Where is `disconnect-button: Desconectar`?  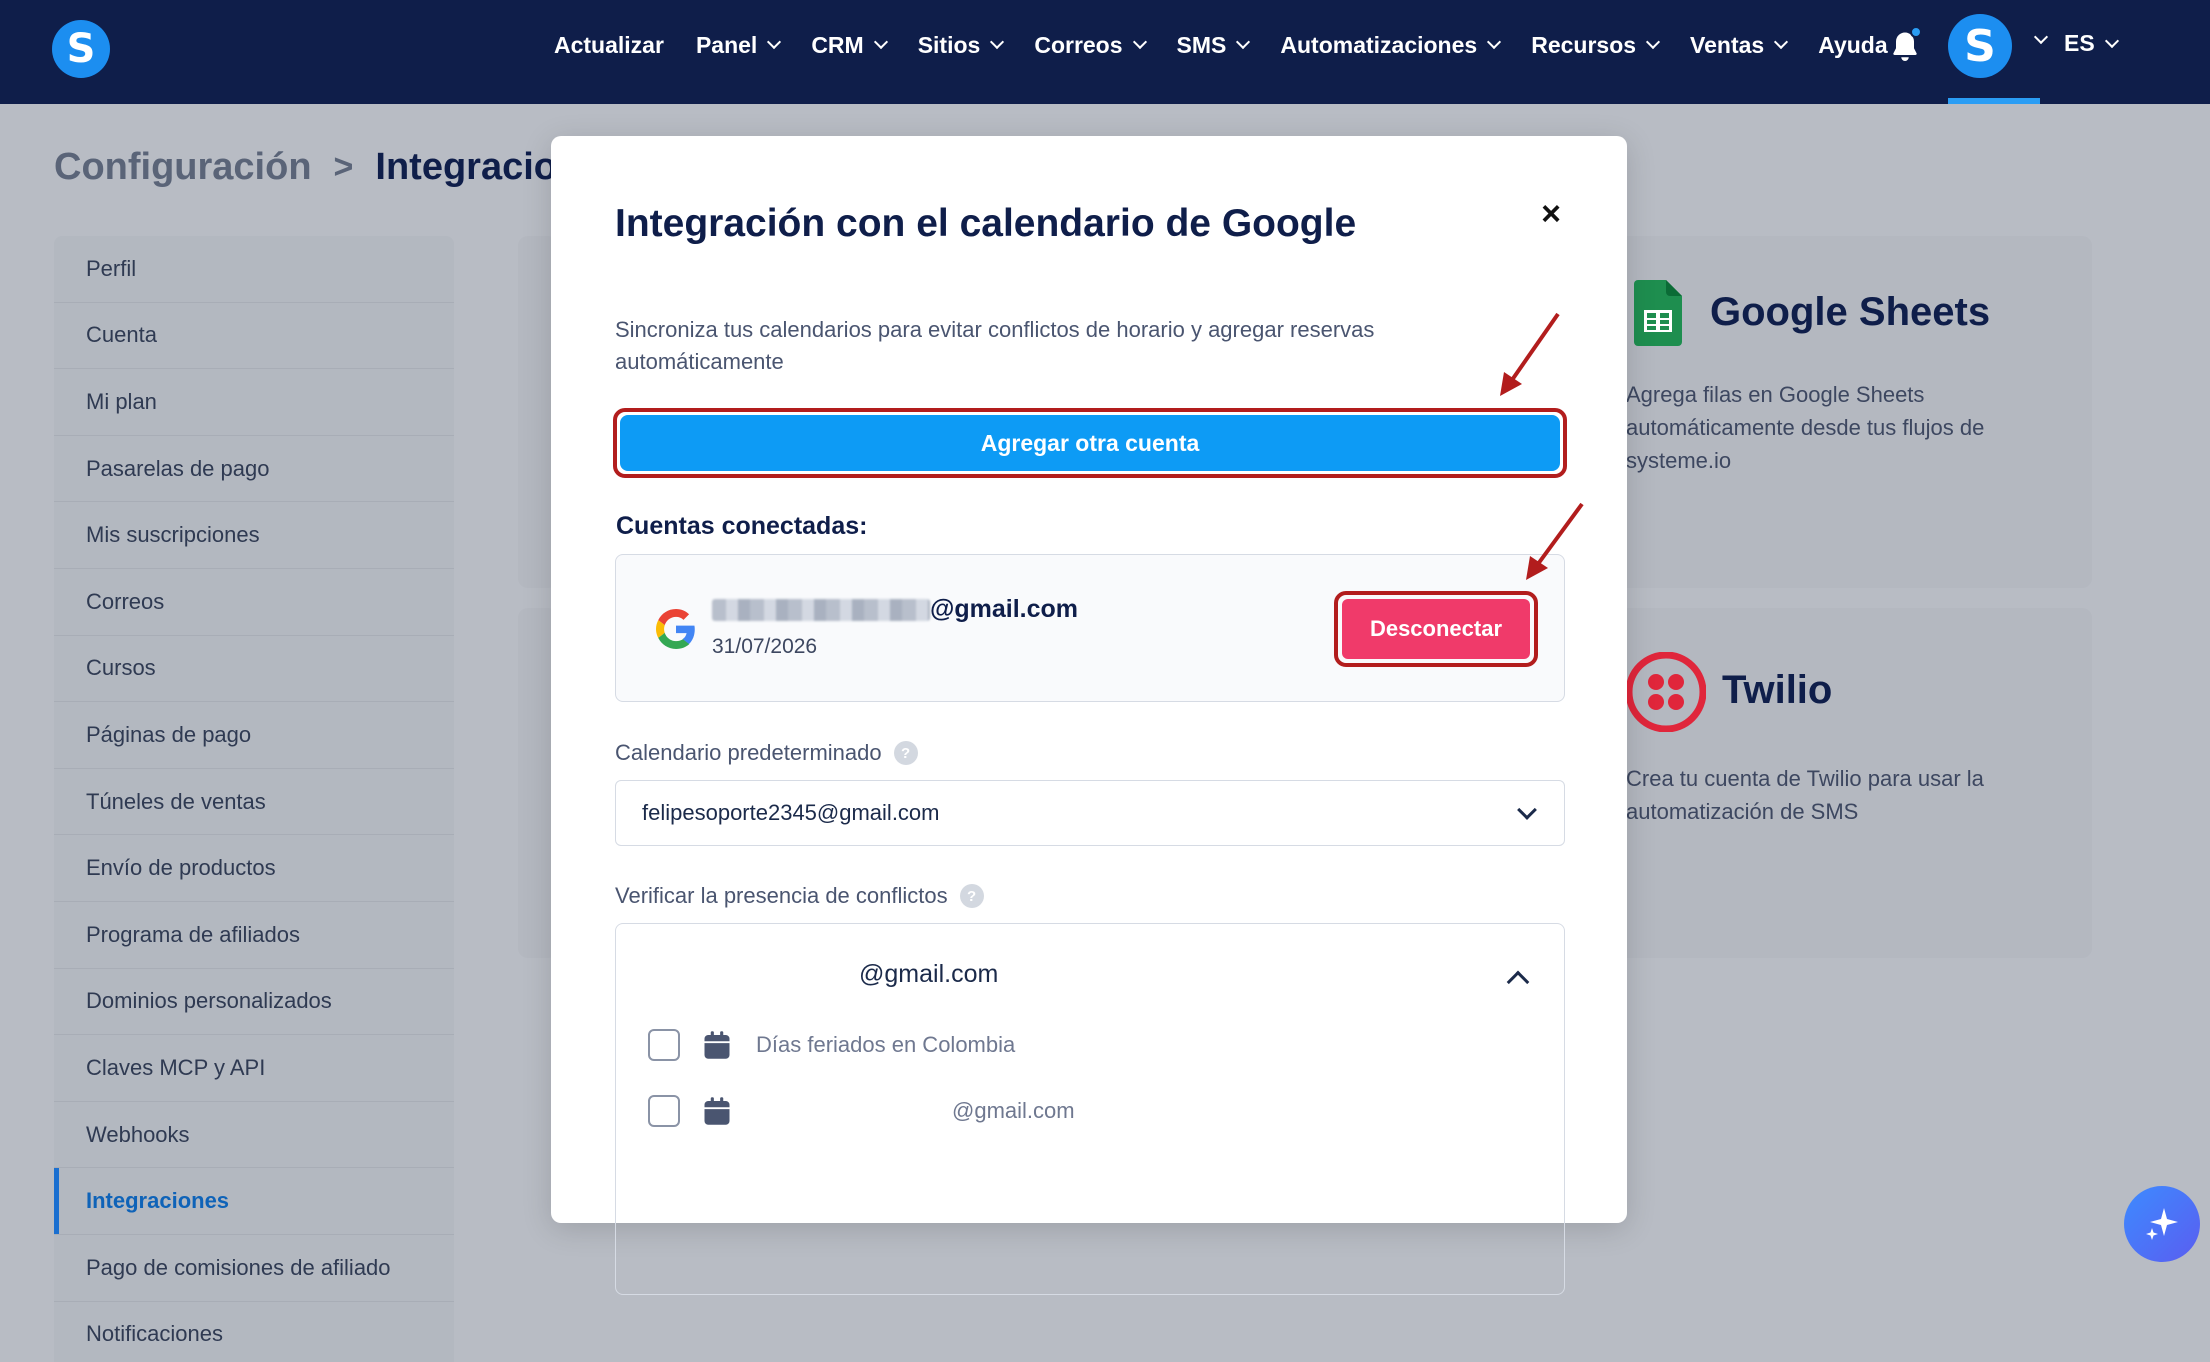
disconnect-button: Desconectar is located at coordinates (1436, 629).